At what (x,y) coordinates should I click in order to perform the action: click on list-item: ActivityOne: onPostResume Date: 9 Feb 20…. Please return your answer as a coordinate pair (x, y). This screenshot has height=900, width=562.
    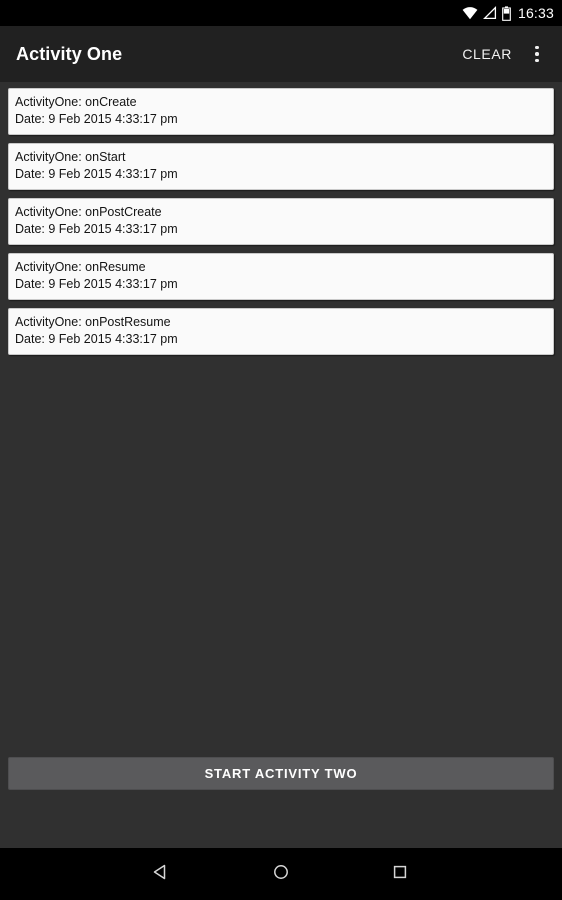
    Looking at the image, I should click on (281, 331).